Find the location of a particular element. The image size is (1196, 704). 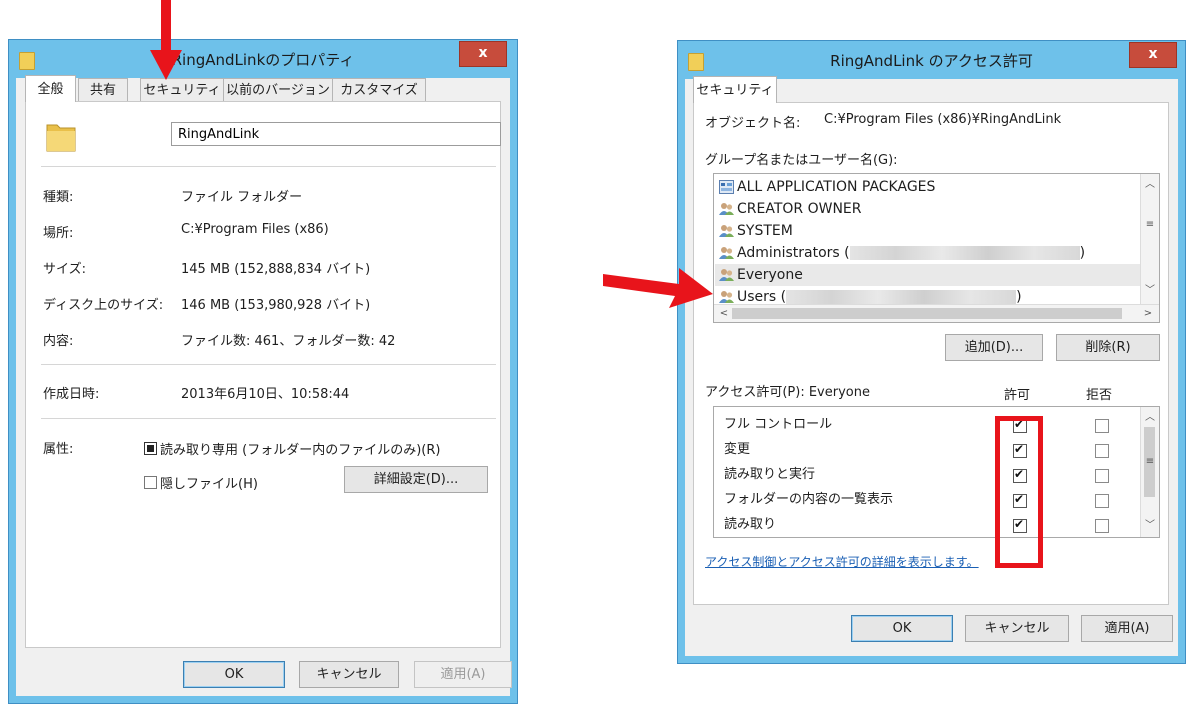

scroll-thumb is located at coordinates (927, 313).